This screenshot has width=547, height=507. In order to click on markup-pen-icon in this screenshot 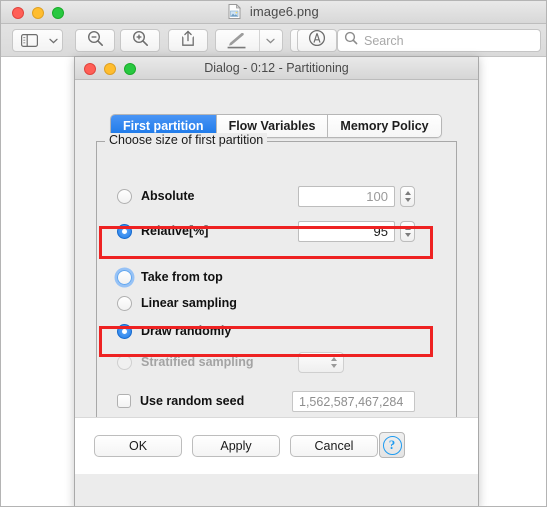, I will do `click(237, 40)`.